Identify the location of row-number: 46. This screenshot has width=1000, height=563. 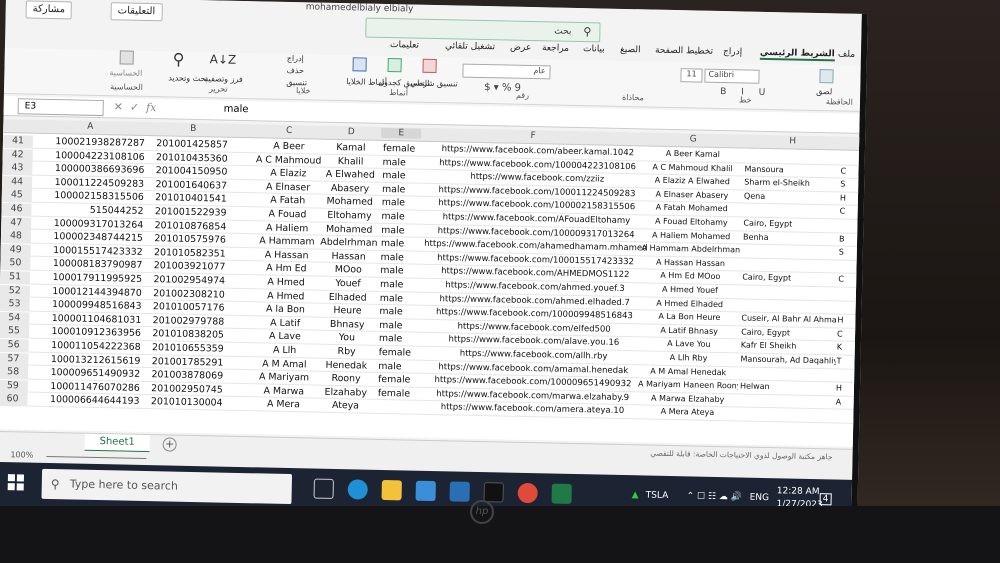
(16, 209).